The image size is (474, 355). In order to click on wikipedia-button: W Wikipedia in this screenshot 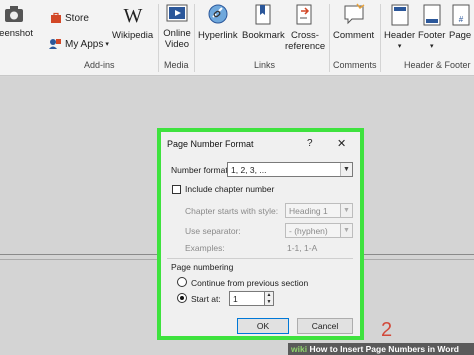, I will do `click(132, 21)`.